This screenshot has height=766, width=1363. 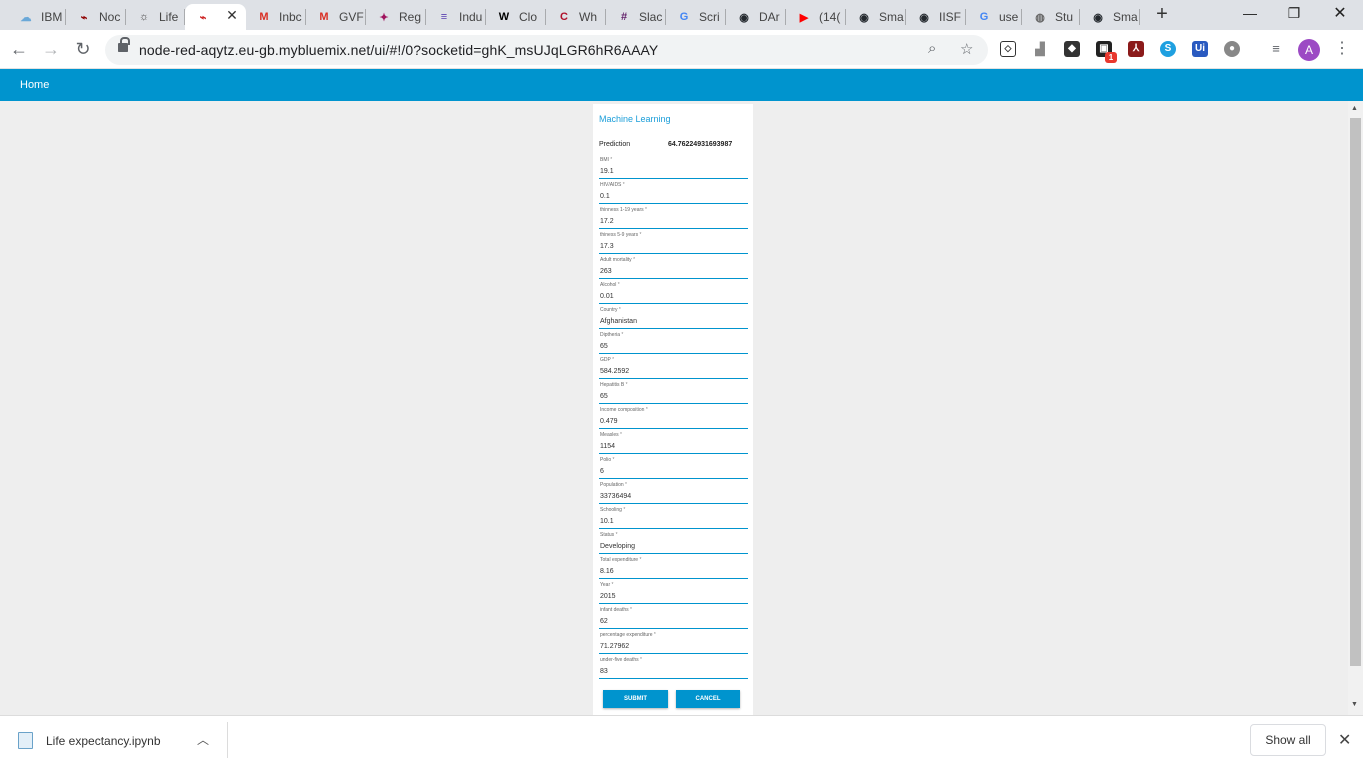 What do you see at coordinates (1162, 14) in the screenshot?
I see `new-tab-button: +` at bounding box center [1162, 14].